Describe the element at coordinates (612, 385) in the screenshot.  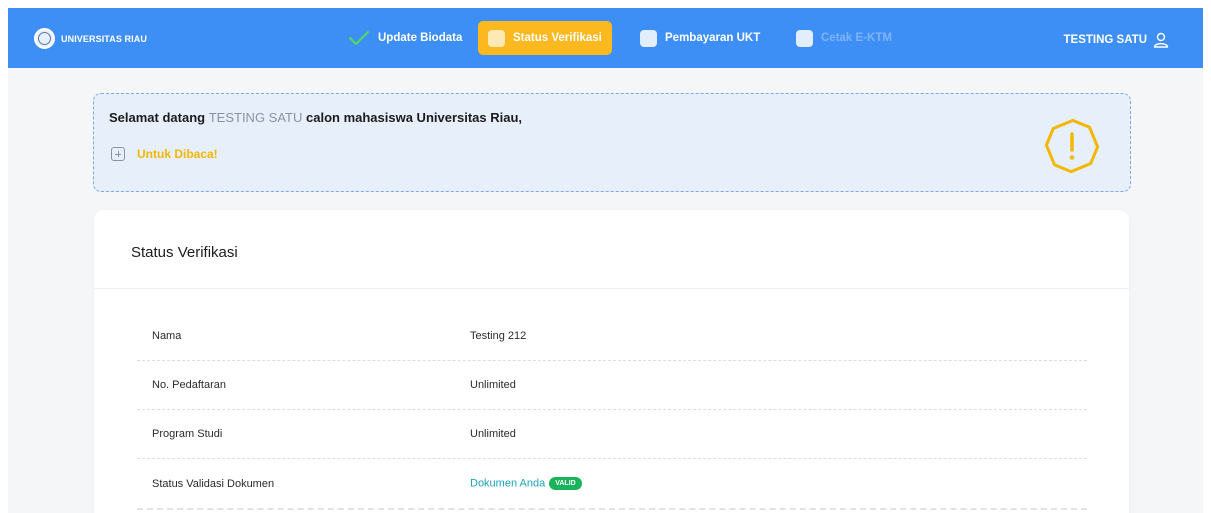
I see `table-row: No. Pedaftaran Unlimited` at that location.